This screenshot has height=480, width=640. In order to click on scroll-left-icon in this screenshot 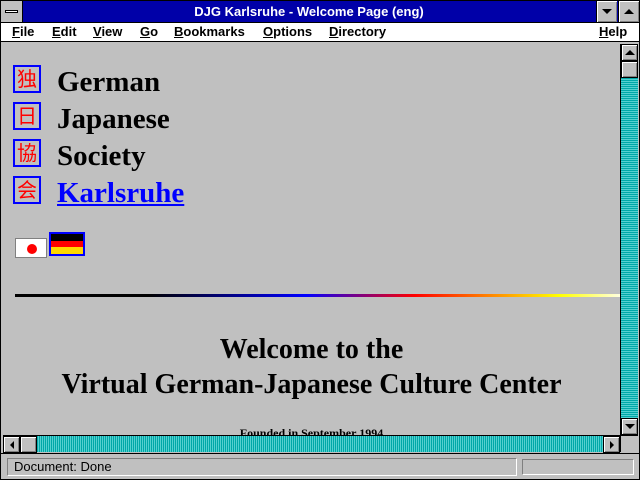, I will do `click(11, 444)`.